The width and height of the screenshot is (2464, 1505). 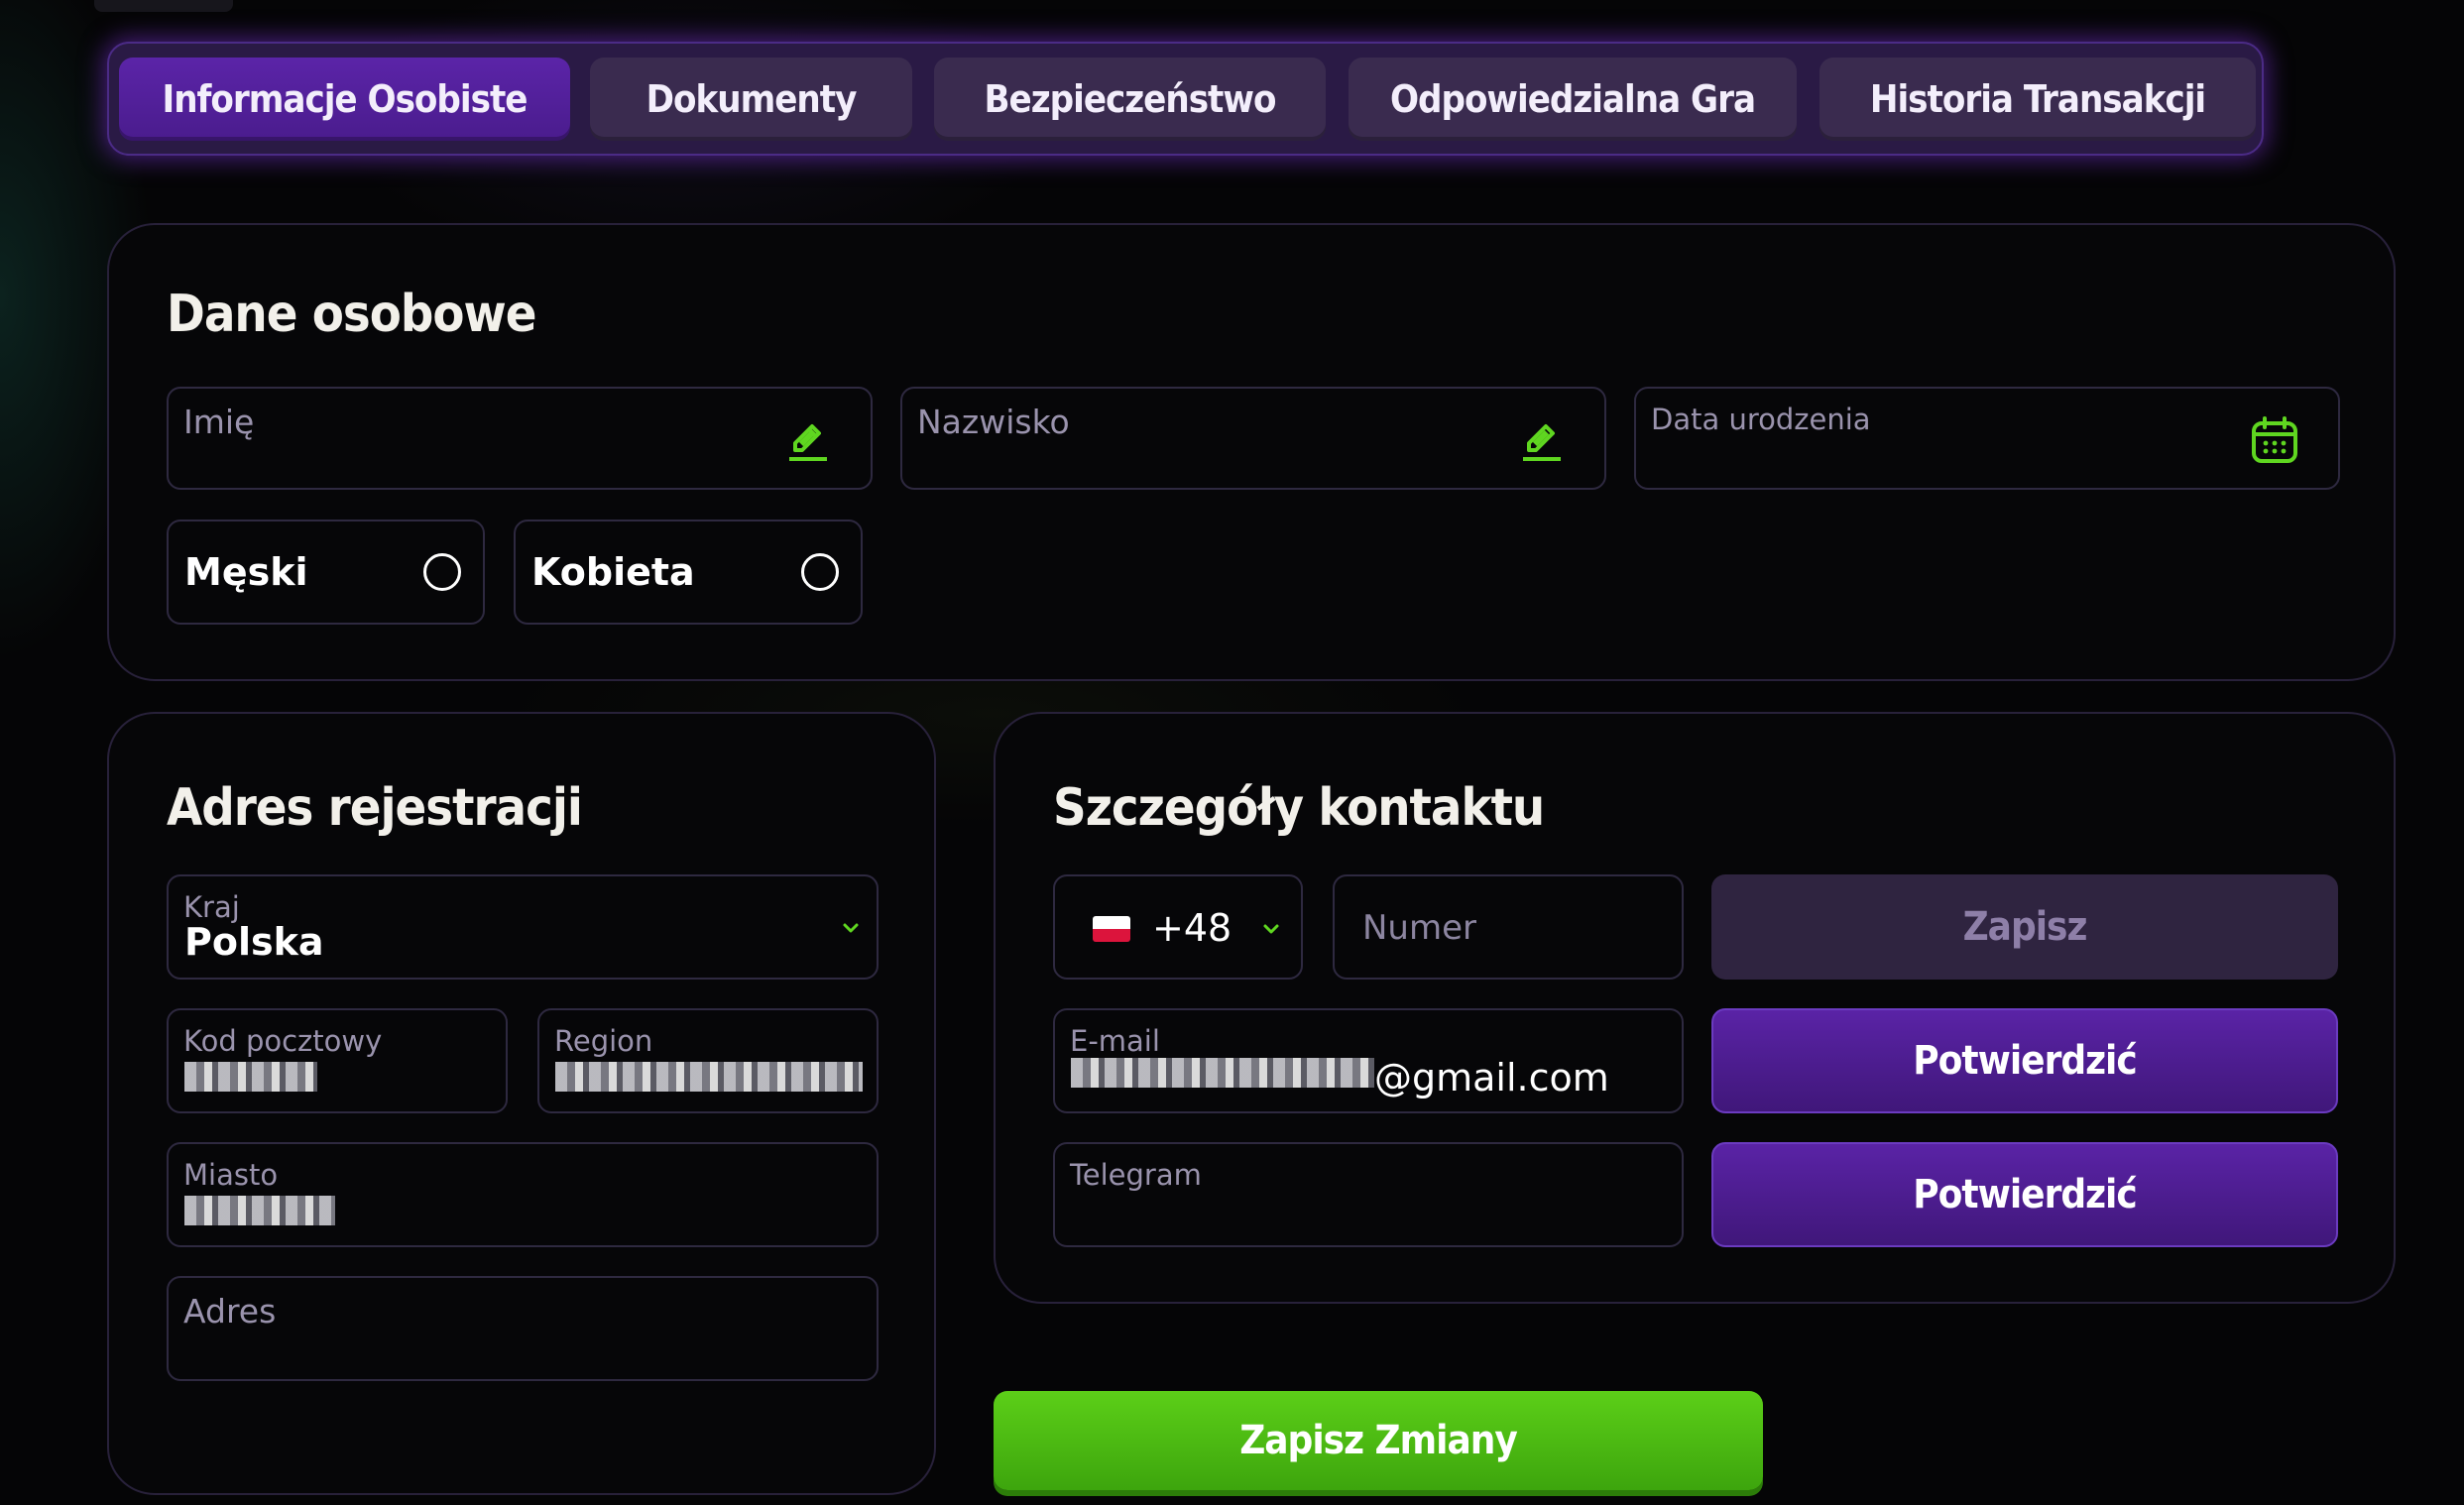 I want to click on address-label: Adres, so click(x=230, y=1311).